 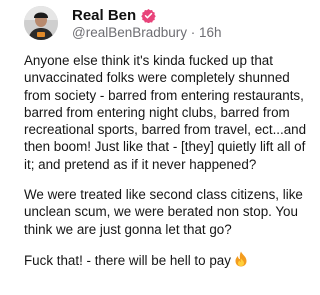 What do you see at coordinates (104, 15) in the screenshot?
I see `display-name: Real Ben` at bounding box center [104, 15].